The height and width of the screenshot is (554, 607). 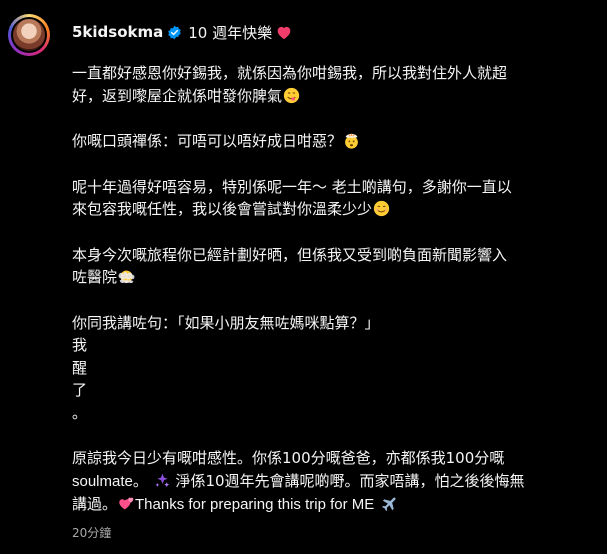 I want to click on paragraph: 你嘅口頭禪係：可唔可以唔好成日咁惡？, so click(x=332, y=141).